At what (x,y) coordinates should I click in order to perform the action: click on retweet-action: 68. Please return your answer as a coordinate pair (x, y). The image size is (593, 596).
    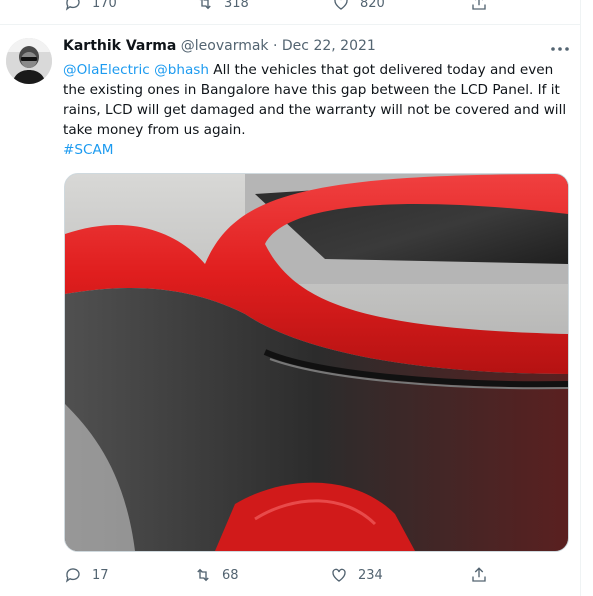
    Looking at the image, I should click on (216, 575).